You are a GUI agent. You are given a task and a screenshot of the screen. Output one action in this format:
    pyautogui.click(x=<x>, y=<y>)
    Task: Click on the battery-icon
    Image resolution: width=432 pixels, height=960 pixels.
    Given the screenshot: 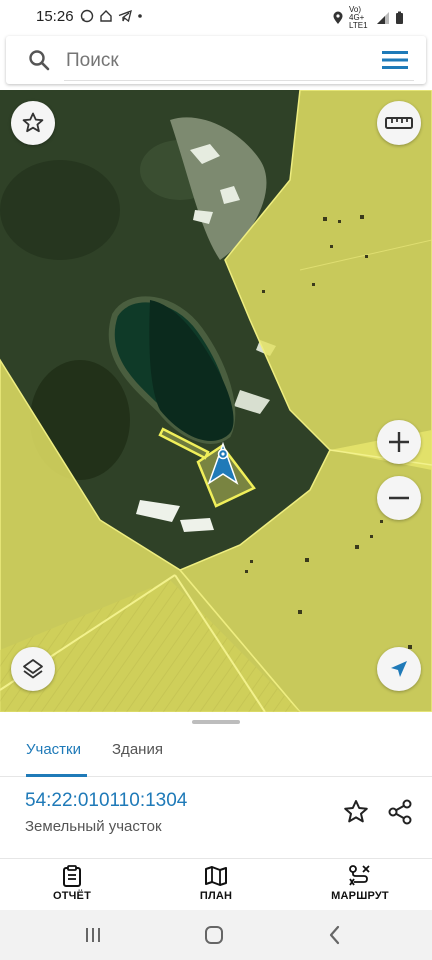 What is the action you would take?
    pyautogui.click(x=399, y=17)
    